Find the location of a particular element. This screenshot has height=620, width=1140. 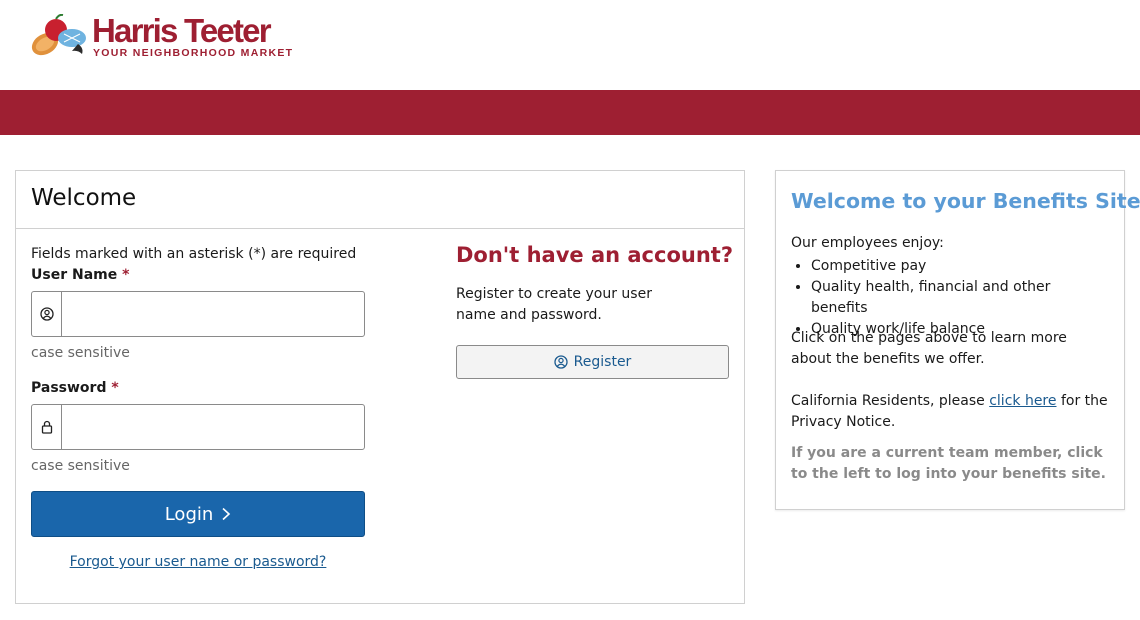

login-card-header: Welcome is located at coordinates (380, 200).